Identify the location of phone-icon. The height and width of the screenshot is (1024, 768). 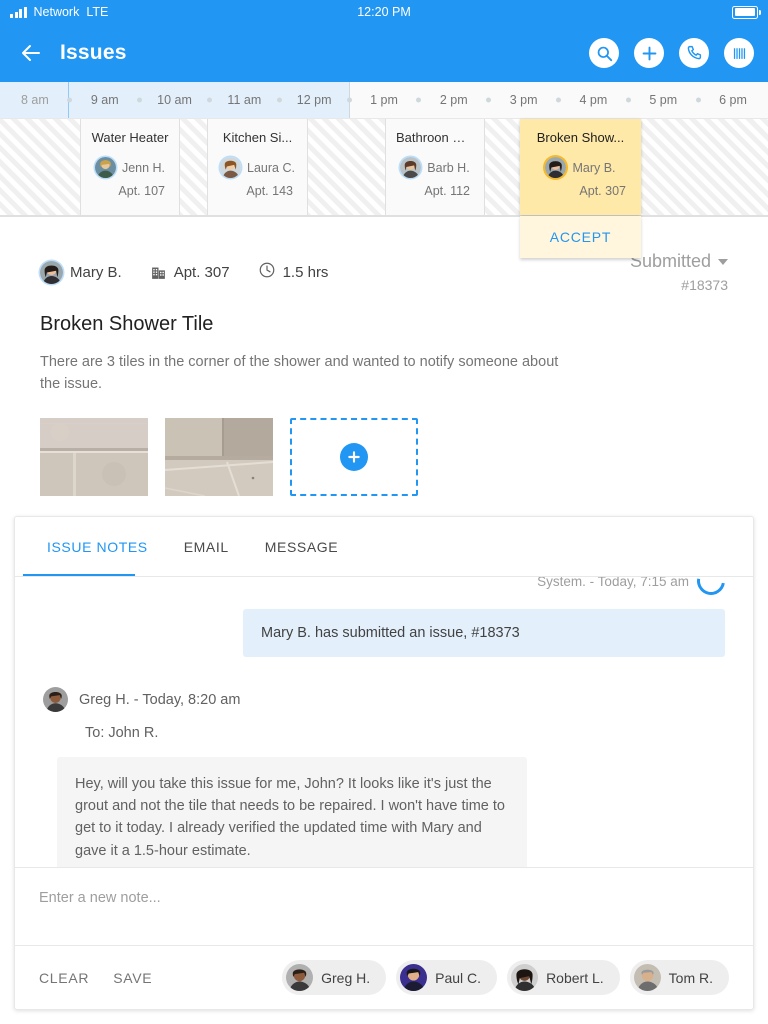
(694, 52).